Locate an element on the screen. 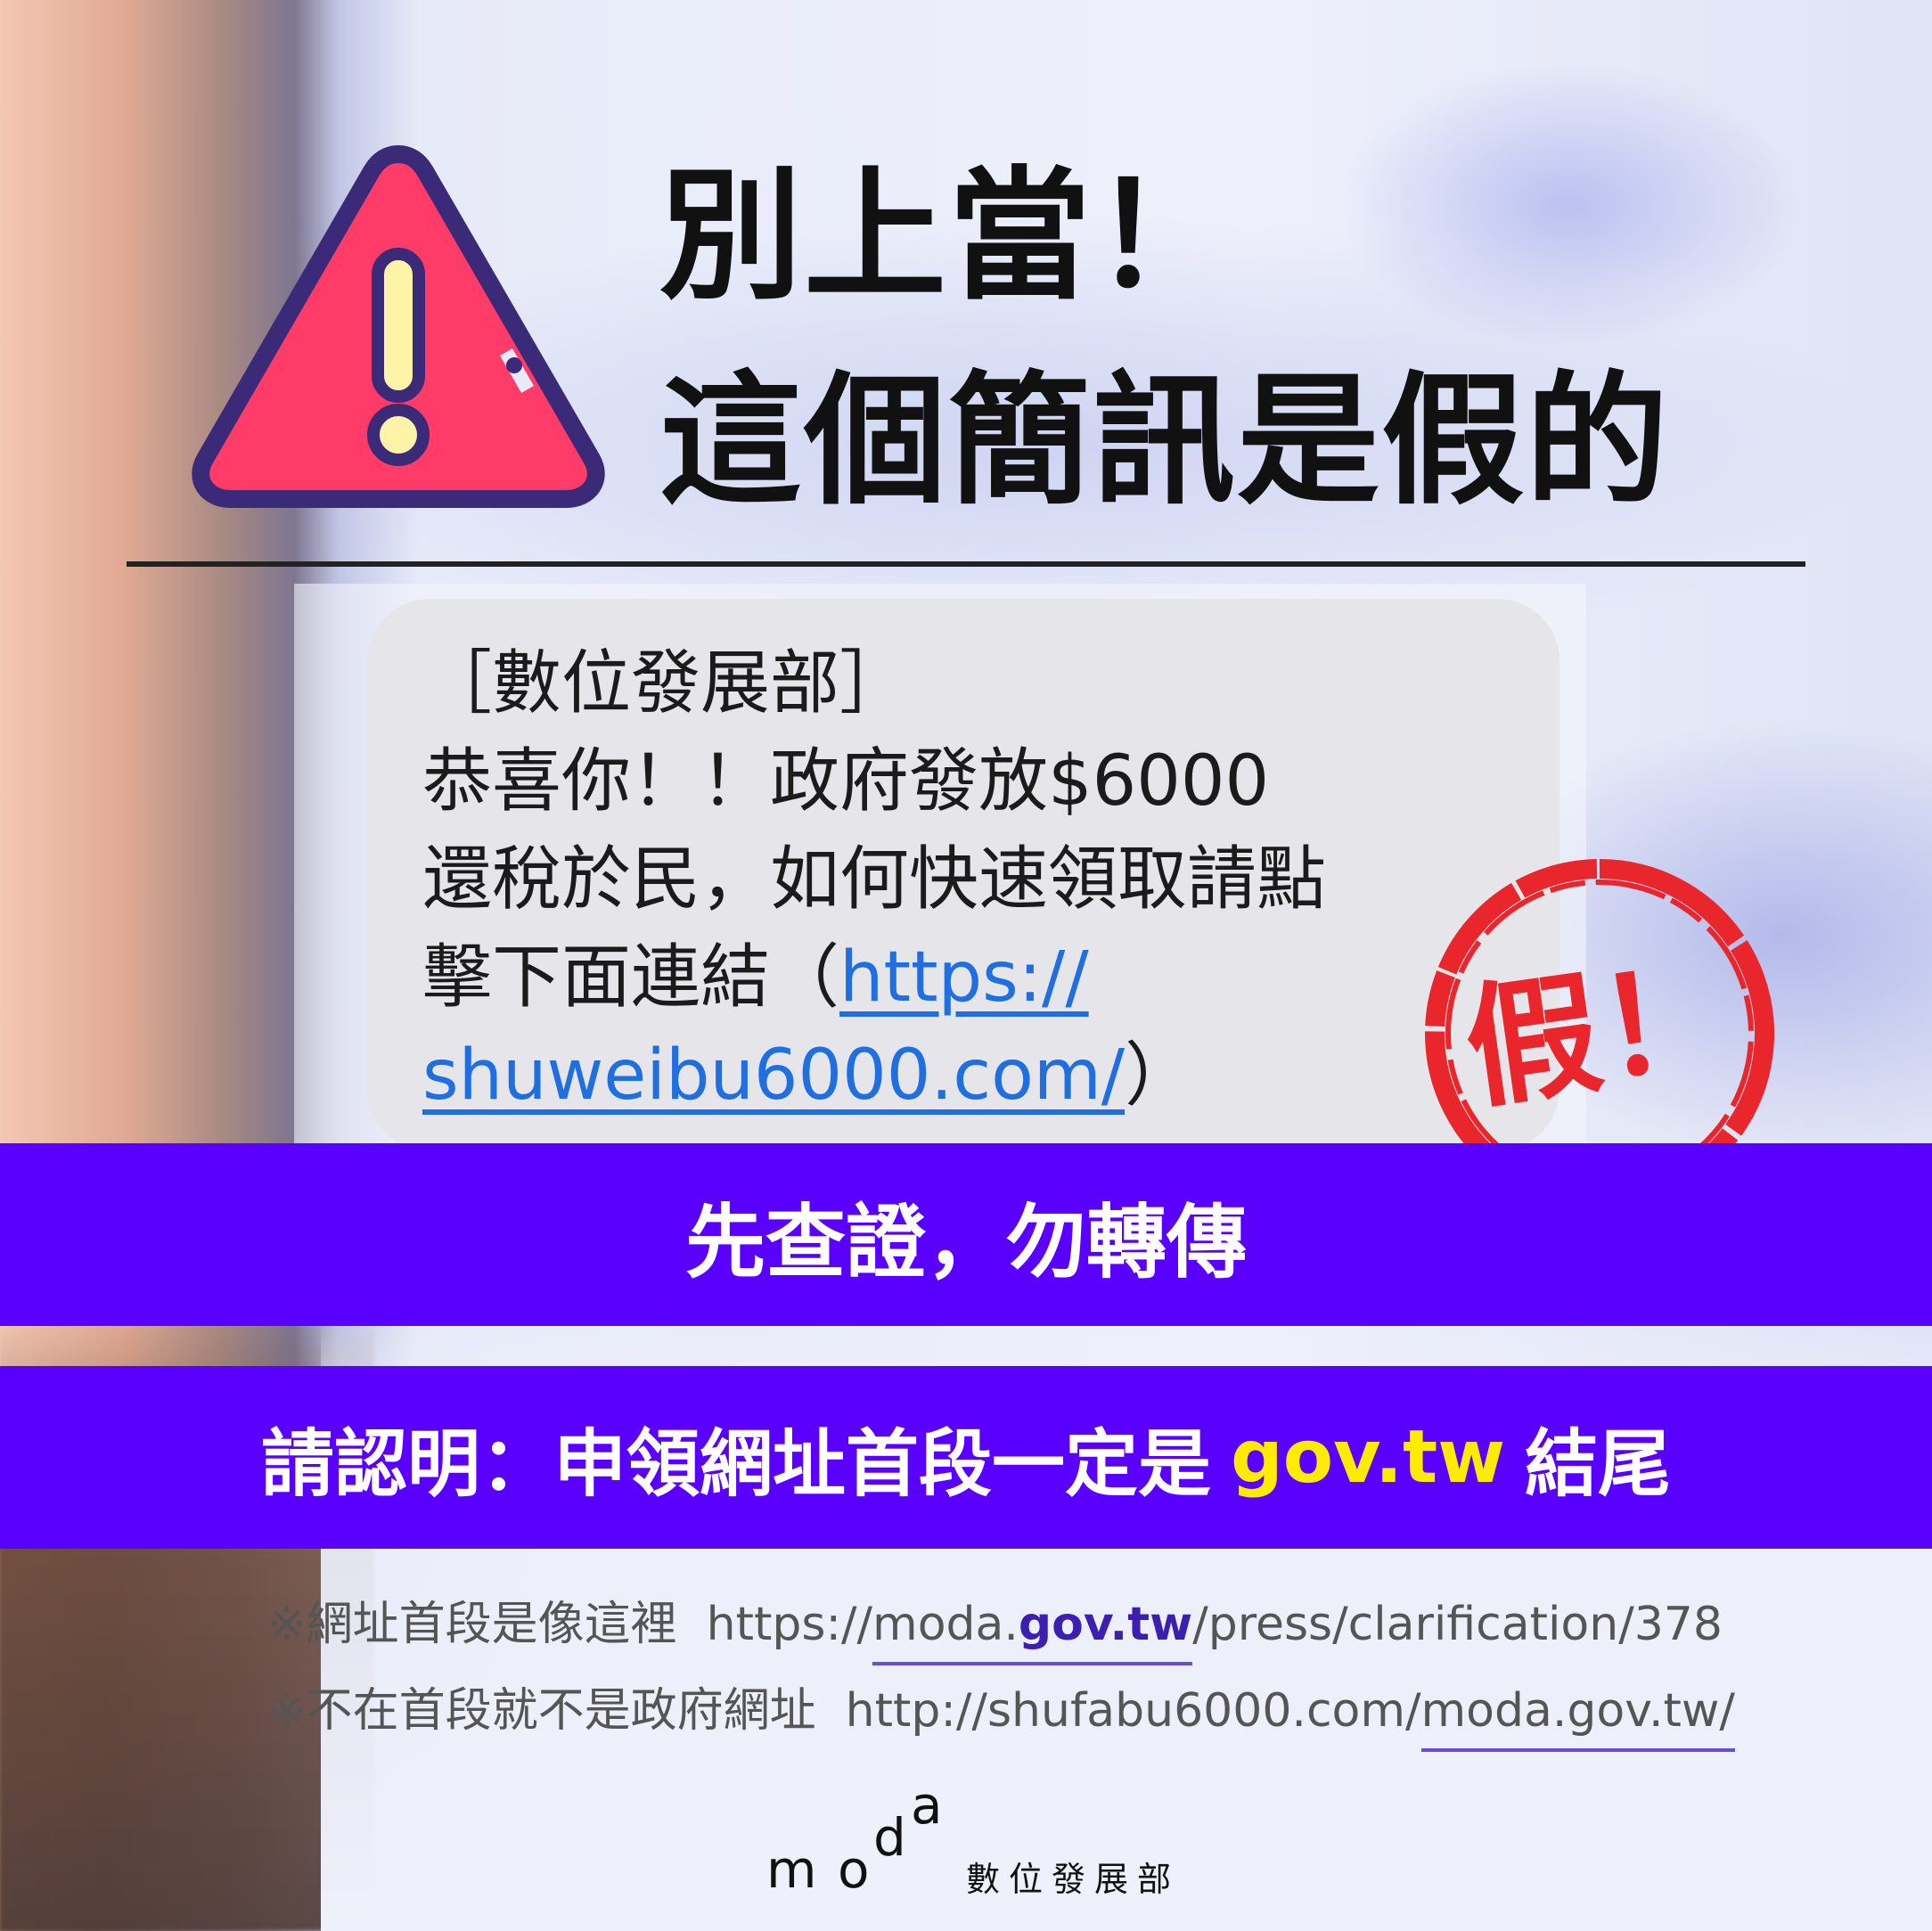 This screenshot has height=1931, width=1932. banner-gov-tw: 請認明：申領網址首段一定是 gov.tw 結尾 is located at coordinates (966, 1457).